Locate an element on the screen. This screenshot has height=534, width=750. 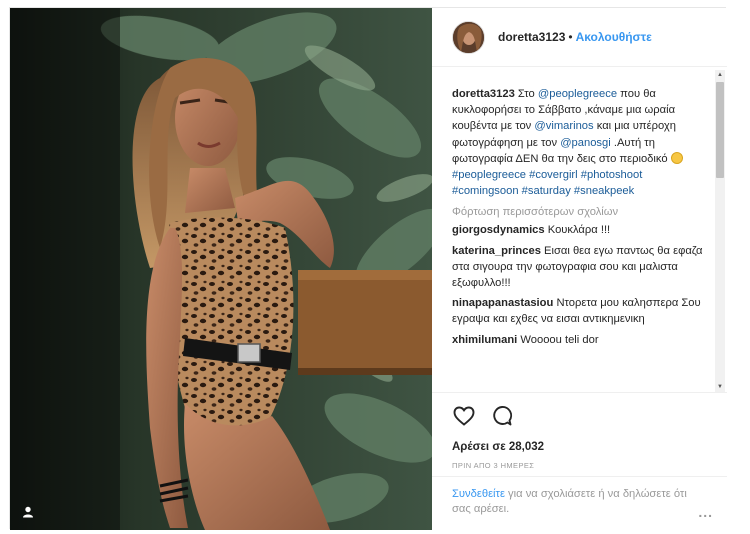
list-item: xhimilumani Woooou teli dor is located at coordinates (581, 340).